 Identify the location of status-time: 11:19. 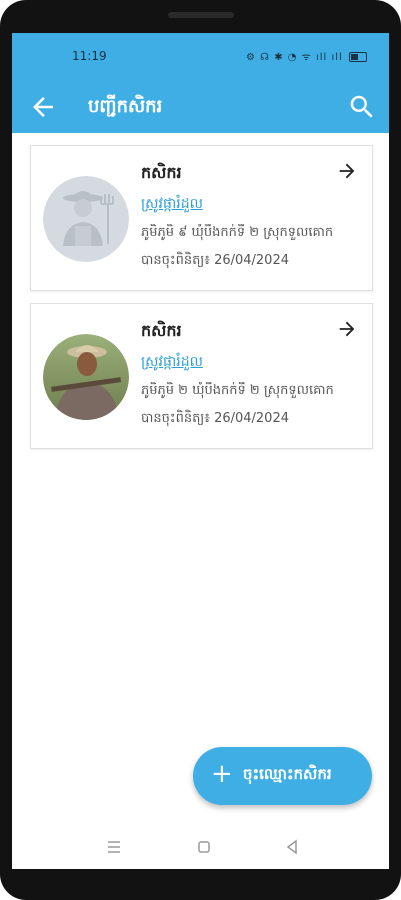
(89, 56).